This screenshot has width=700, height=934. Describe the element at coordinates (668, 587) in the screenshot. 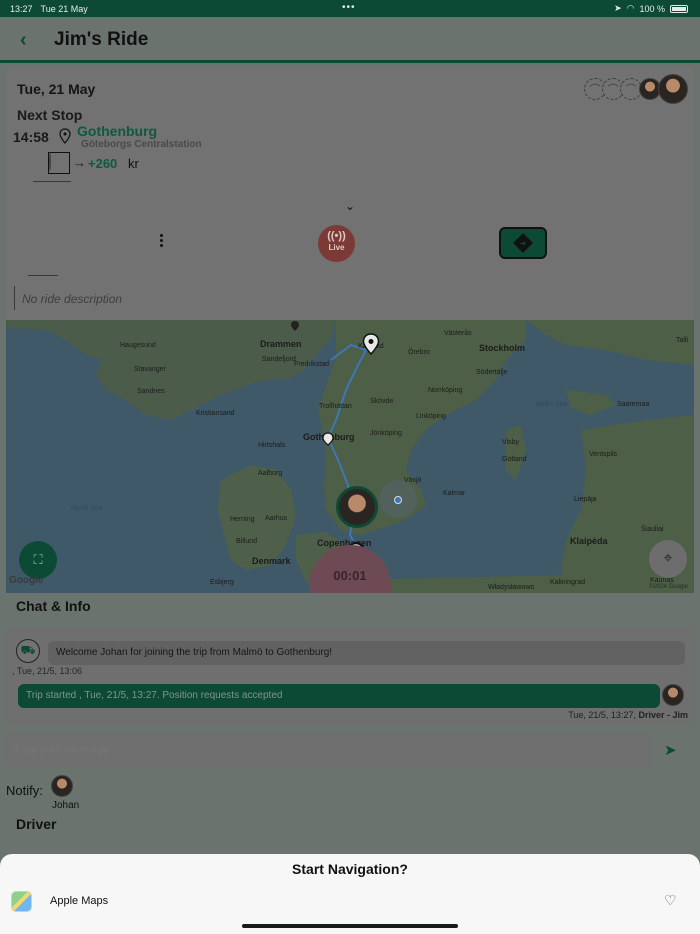

I see `map-copyright: ©2024 Google` at that location.